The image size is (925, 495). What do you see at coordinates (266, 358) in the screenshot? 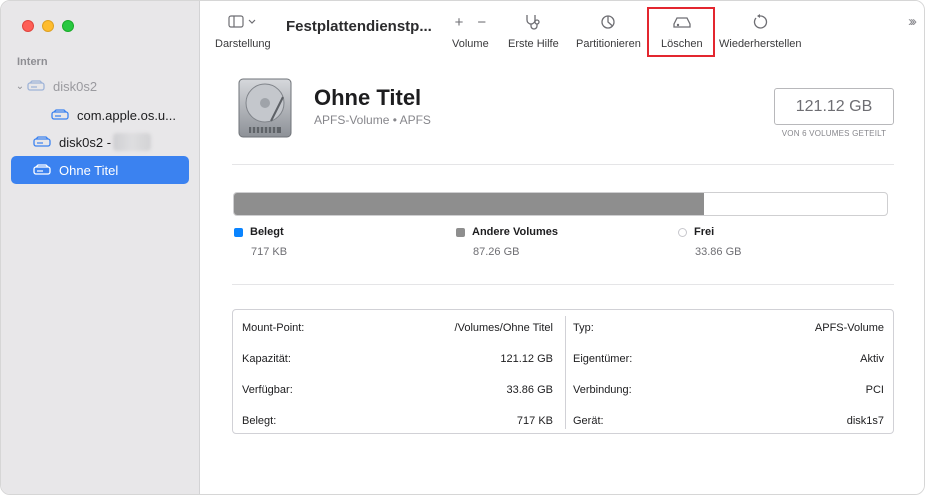
I see `info-key: Kapazität:` at bounding box center [266, 358].